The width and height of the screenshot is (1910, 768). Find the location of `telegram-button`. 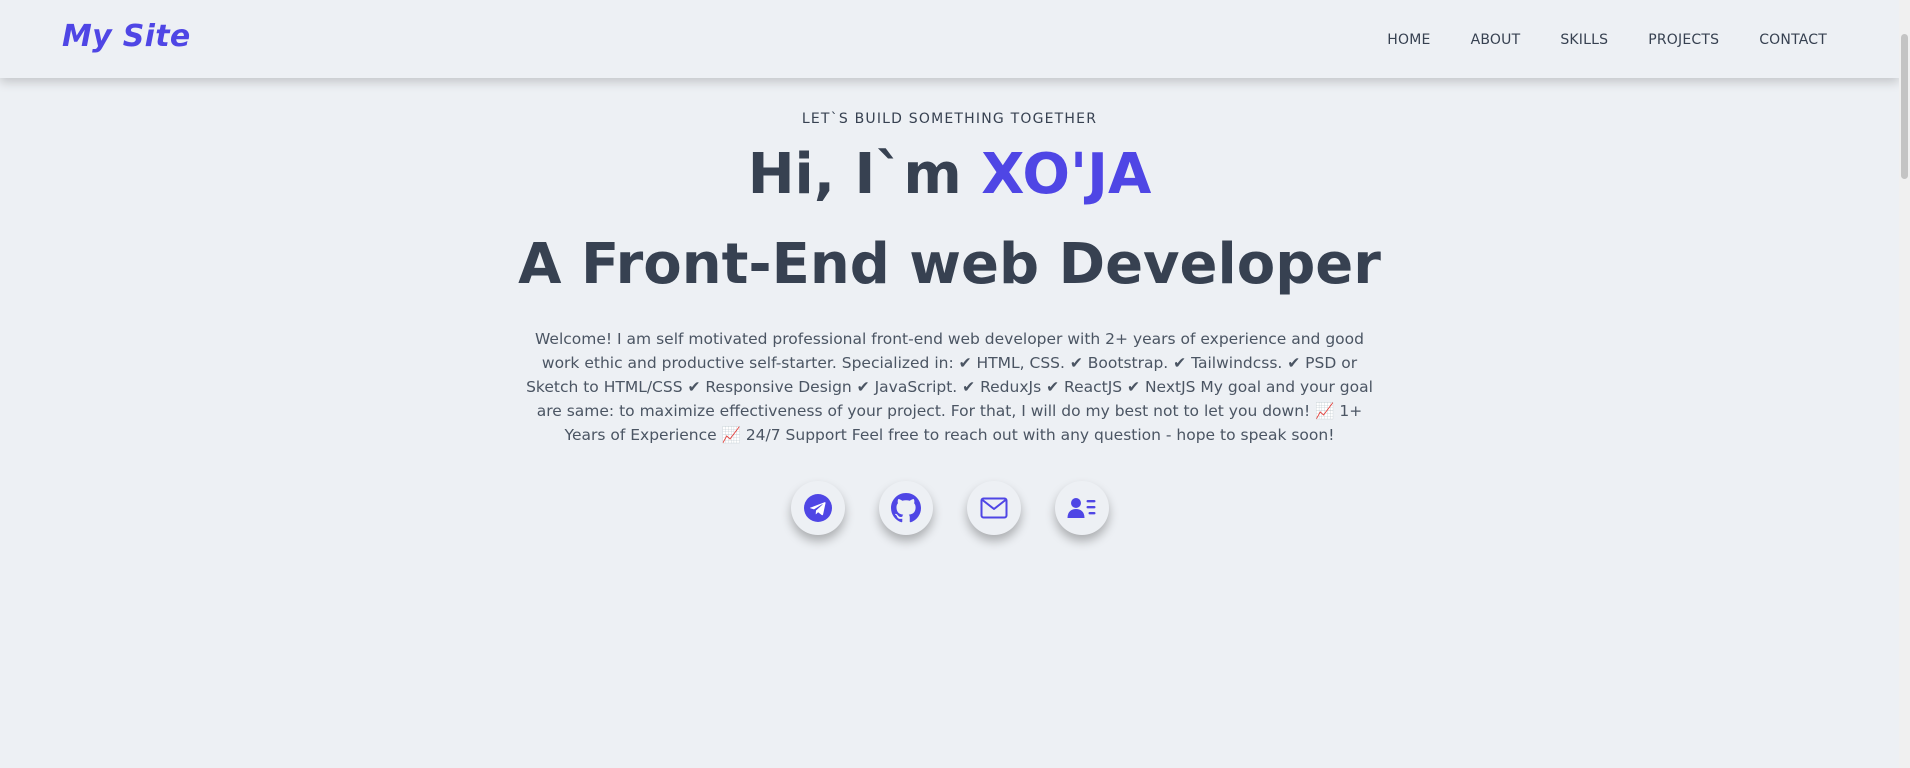

telegram-button is located at coordinates (817, 508).